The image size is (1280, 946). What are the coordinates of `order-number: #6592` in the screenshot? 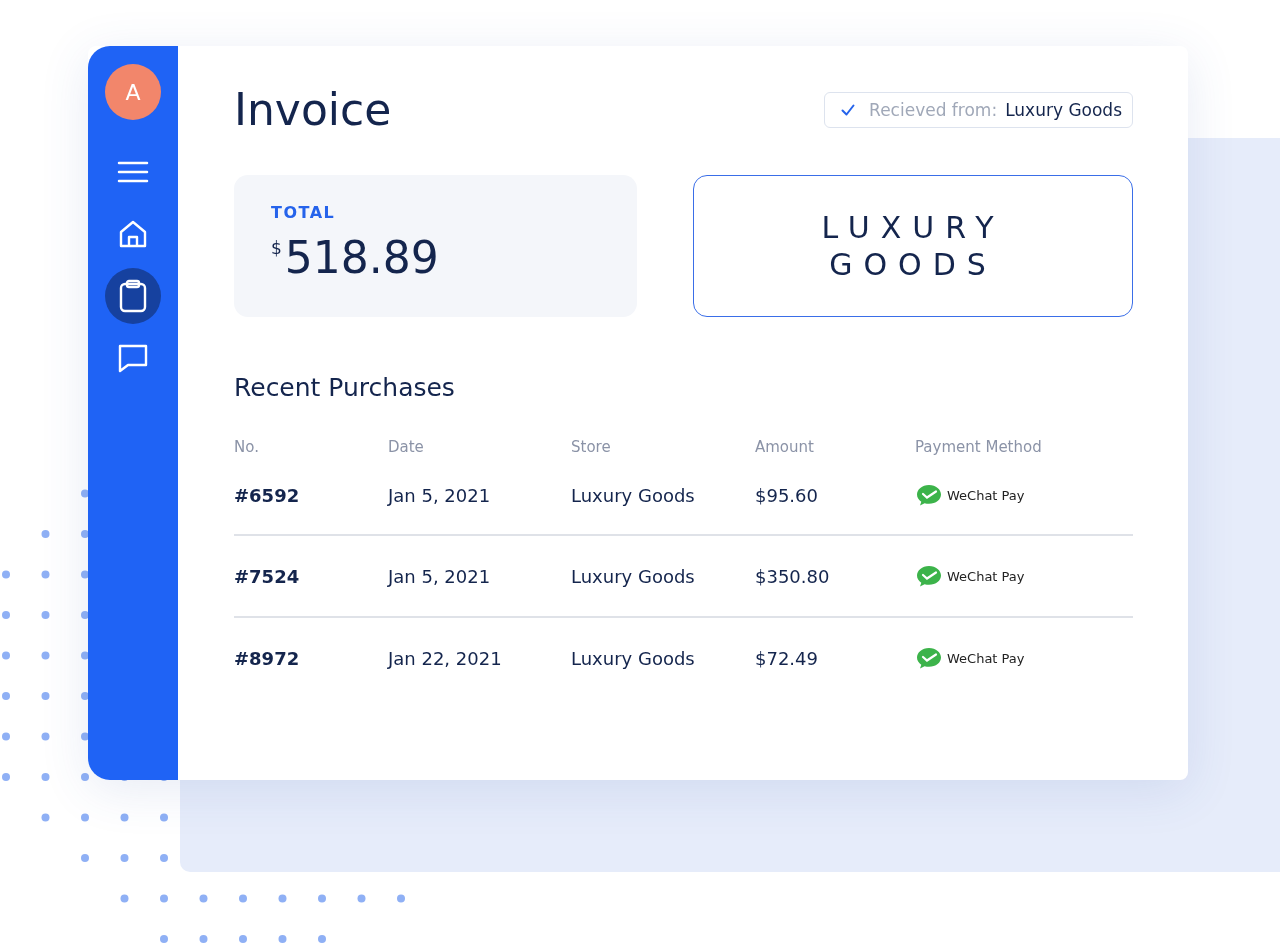 It's located at (267, 495).